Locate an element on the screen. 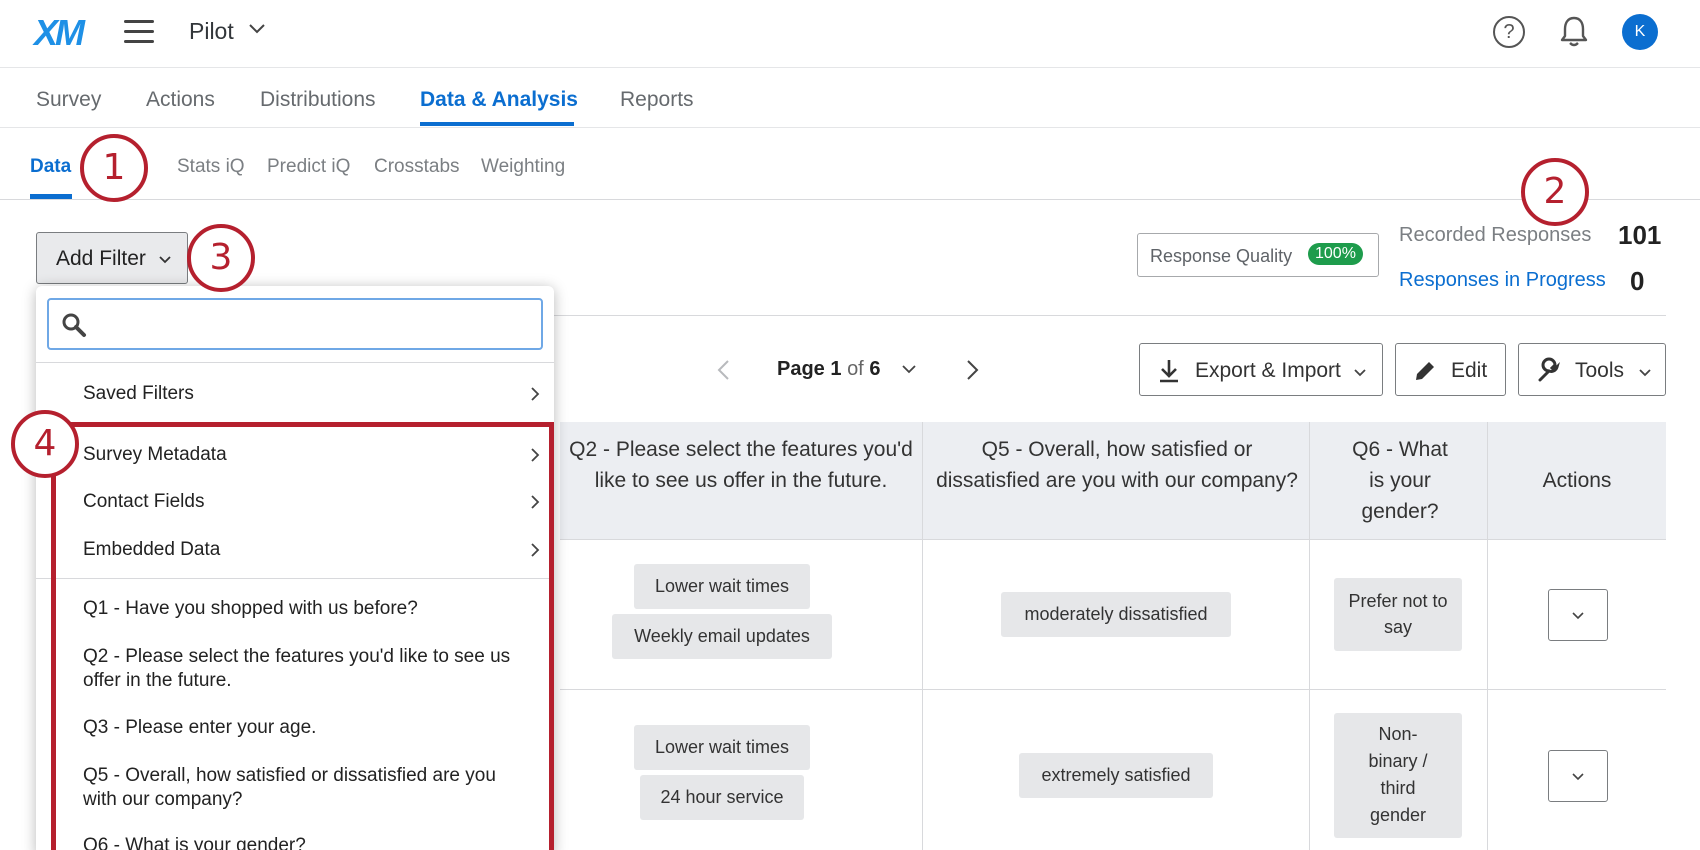 This screenshot has width=1700, height=850. response-chip: Non-binary / third gender is located at coordinates (1398, 775).